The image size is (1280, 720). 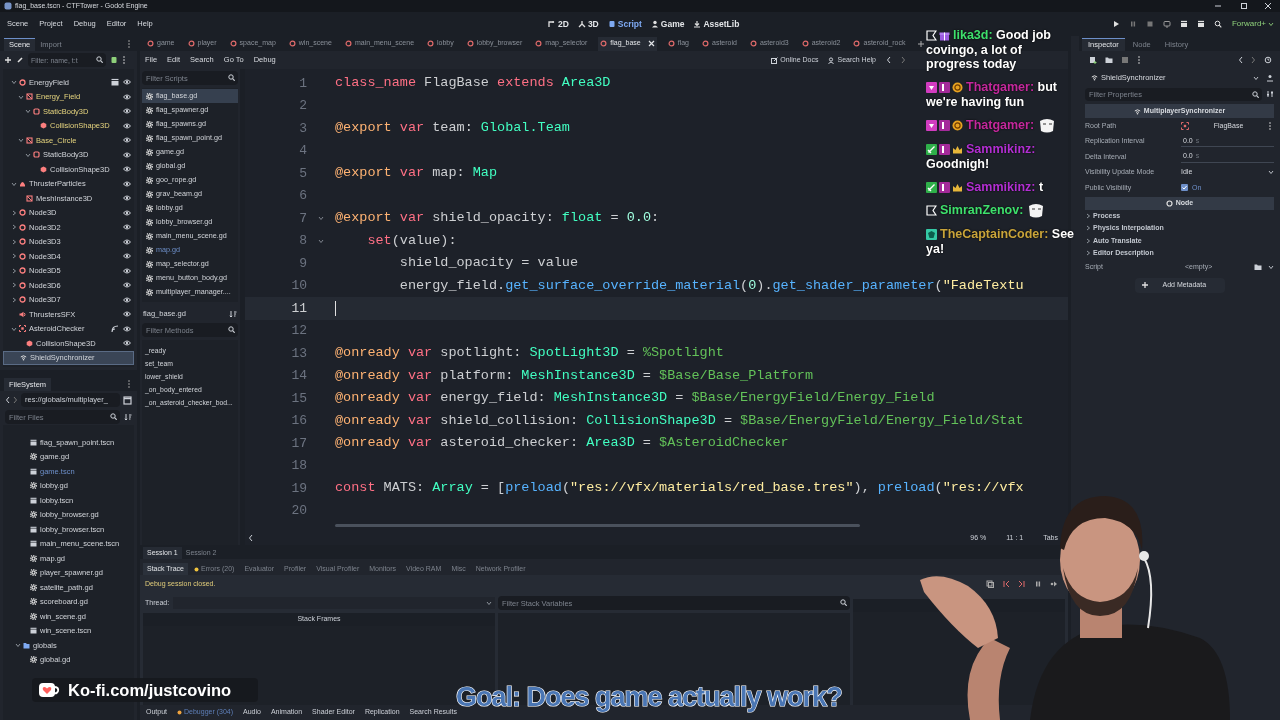 What do you see at coordinates (1109, 60) in the screenshot?
I see `folder-icon` at bounding box center [1109, 60].